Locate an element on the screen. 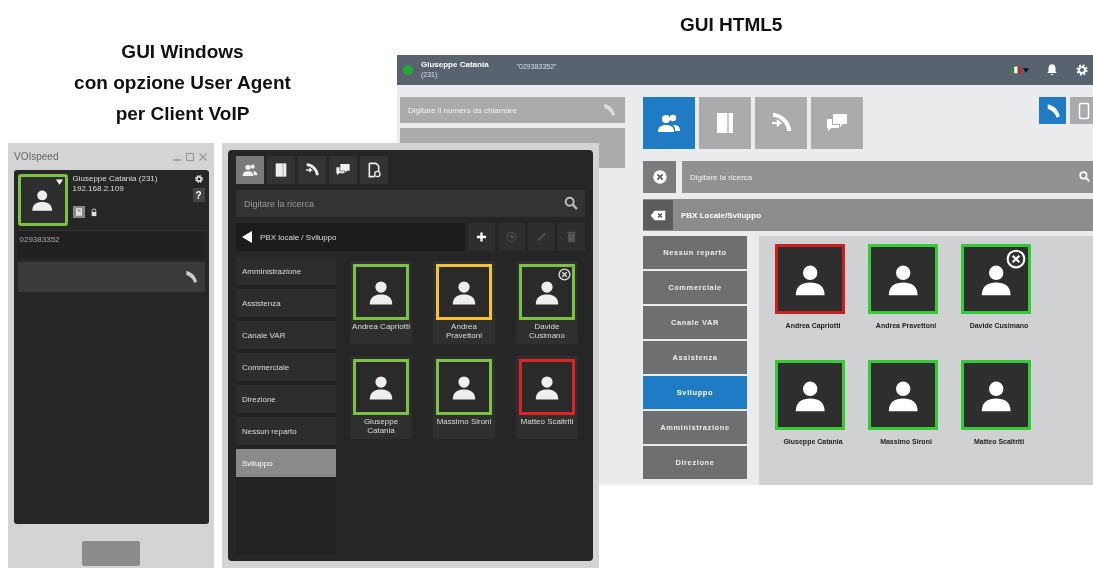 This screenshot has width=1093, height=568. contact-name: Andrea Pravettoni is located at coordinates (464, 331).